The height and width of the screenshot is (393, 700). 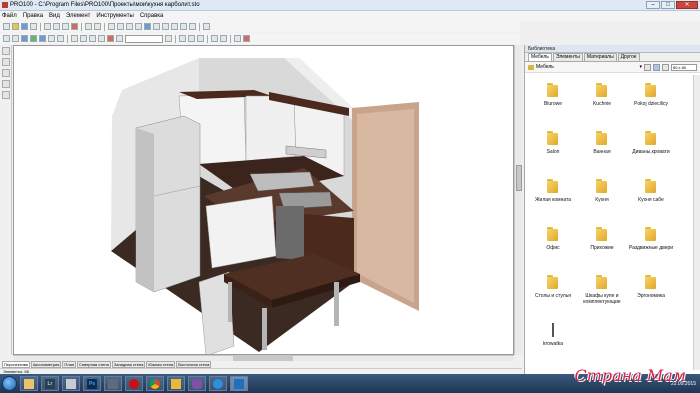 I want to click on tab-axonometry: Аксонометрия, so click(x=46, y=364).